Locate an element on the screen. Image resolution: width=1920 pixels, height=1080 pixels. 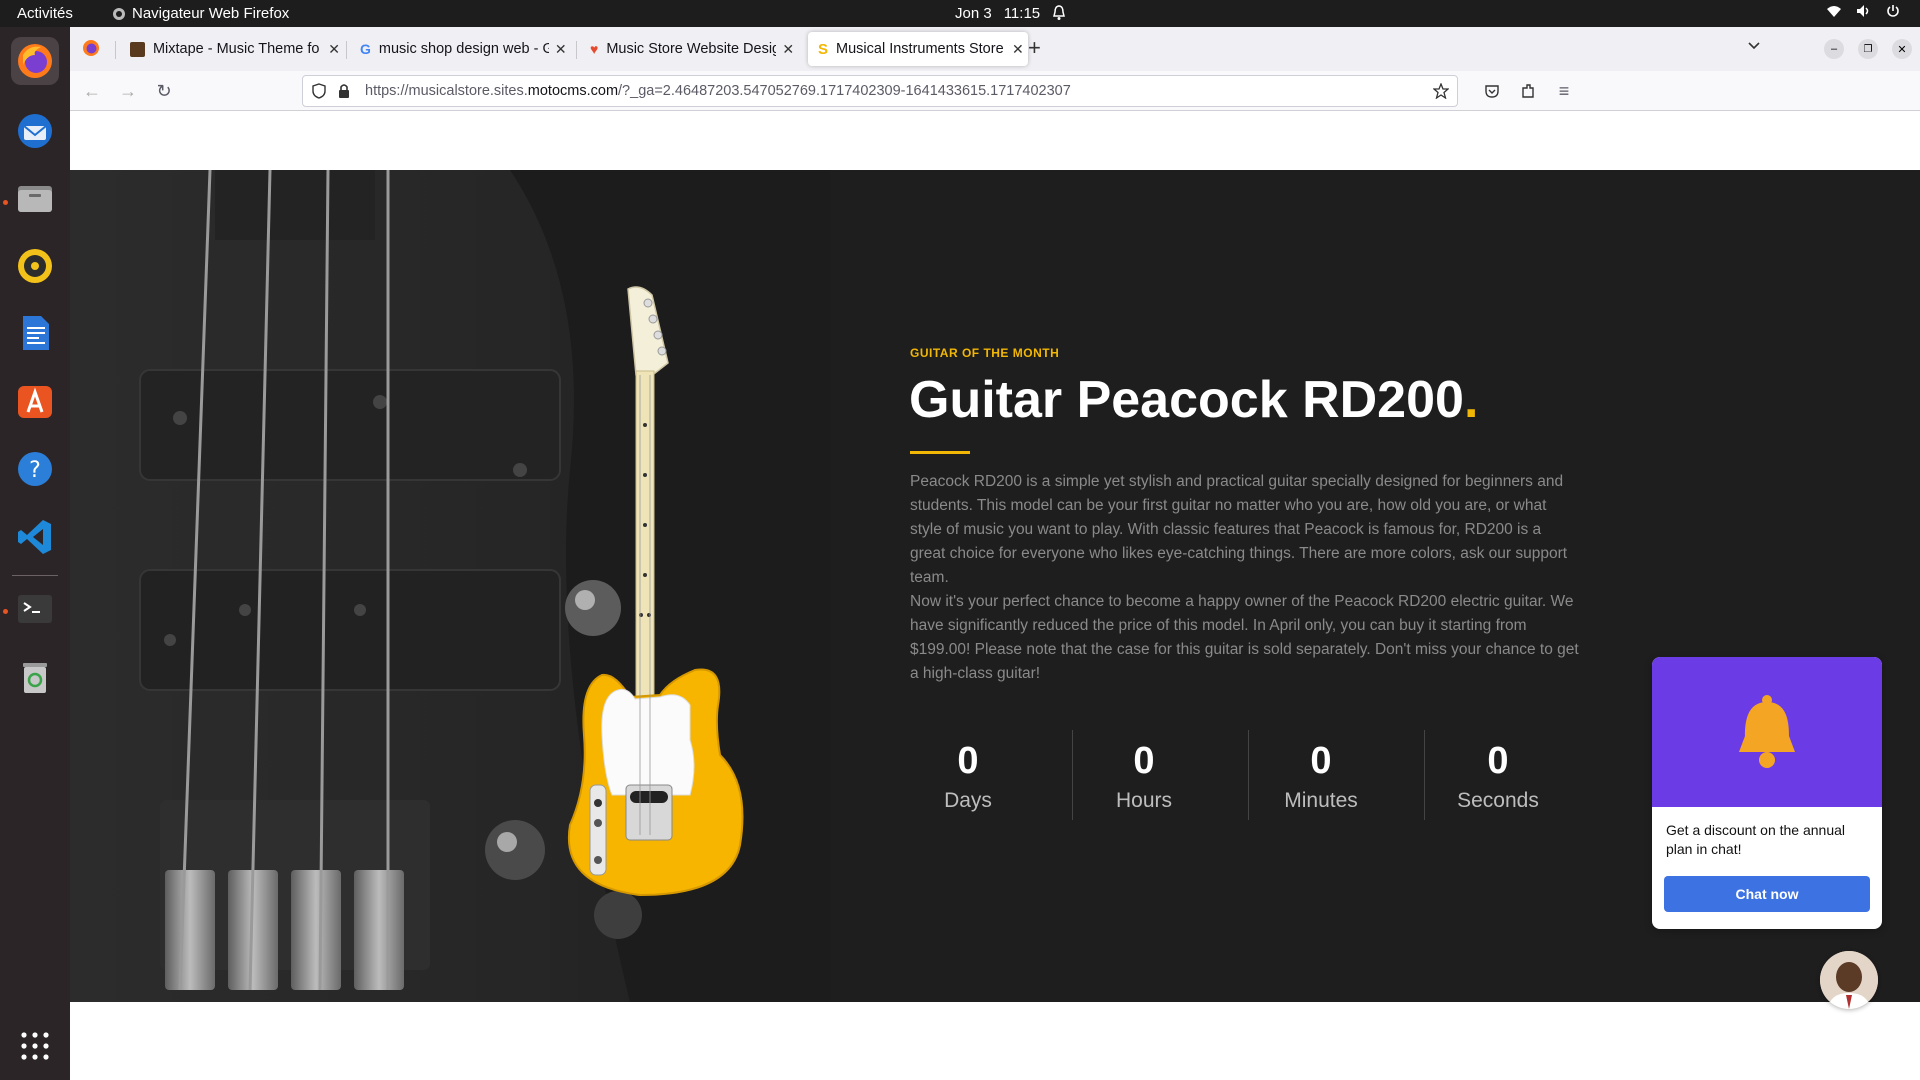
app-menu: Navigateur Web Firefox is located at coordinates (200, 13).